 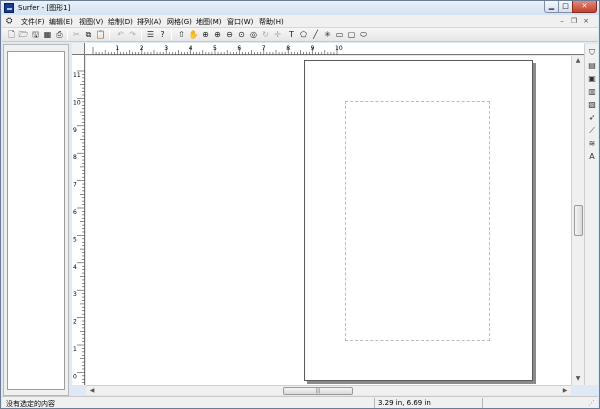 What do you see at coordinates (179, 22) in the screenshot?
I see `menu-grid: 网格(G)` at bounding box center [179, 22].